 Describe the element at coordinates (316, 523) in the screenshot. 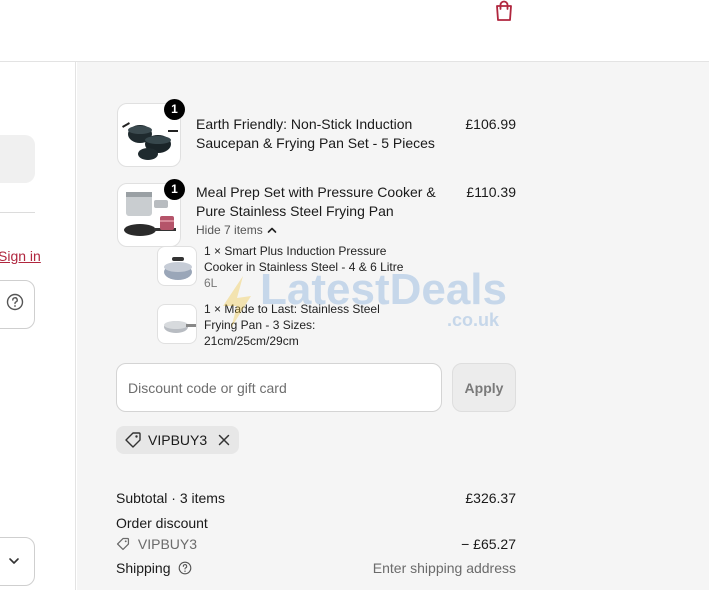

I see `order-discount-row: Order discount` at that location.